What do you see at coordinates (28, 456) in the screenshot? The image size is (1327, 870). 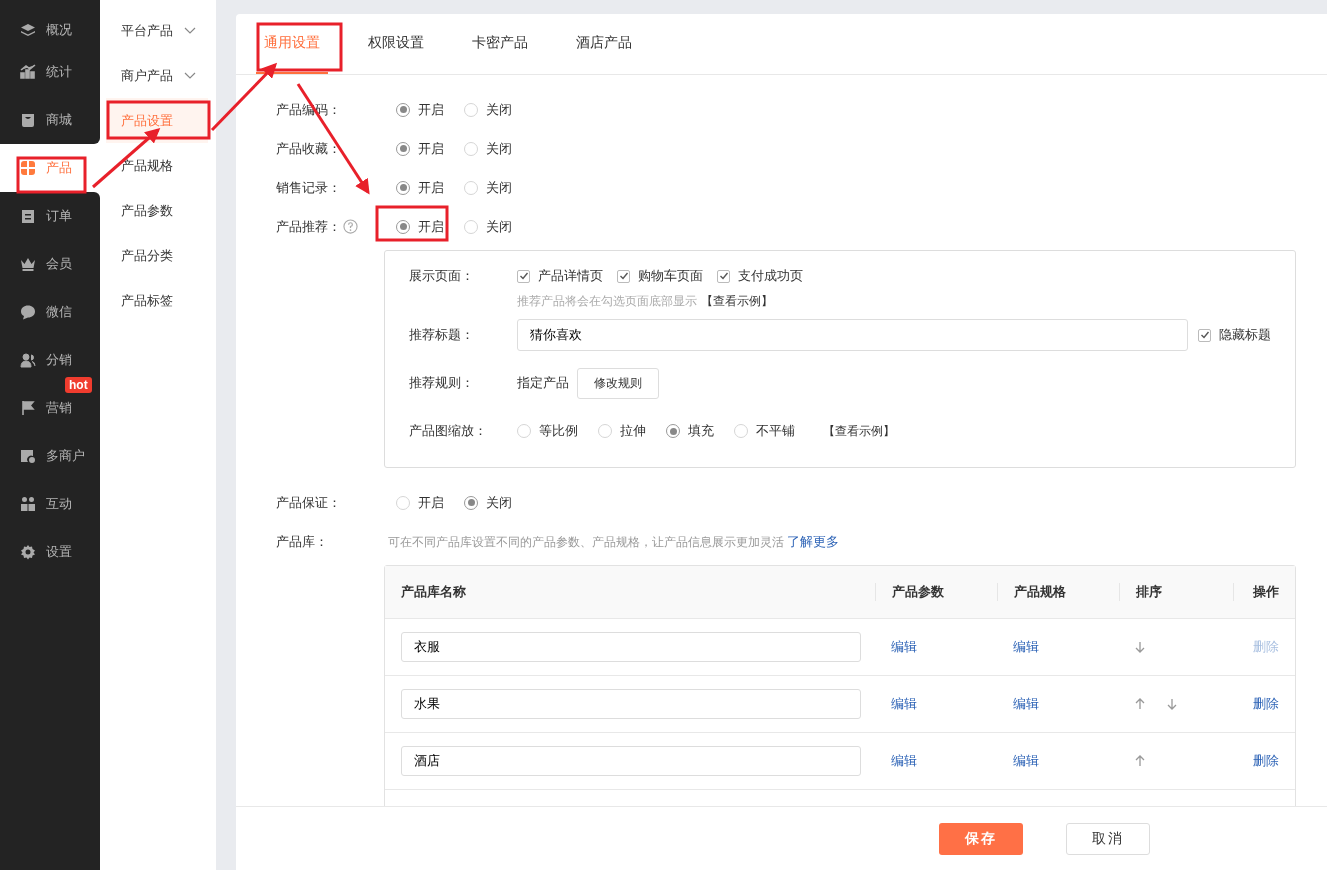 I see `store-icon` at bounding box center [28, 456].